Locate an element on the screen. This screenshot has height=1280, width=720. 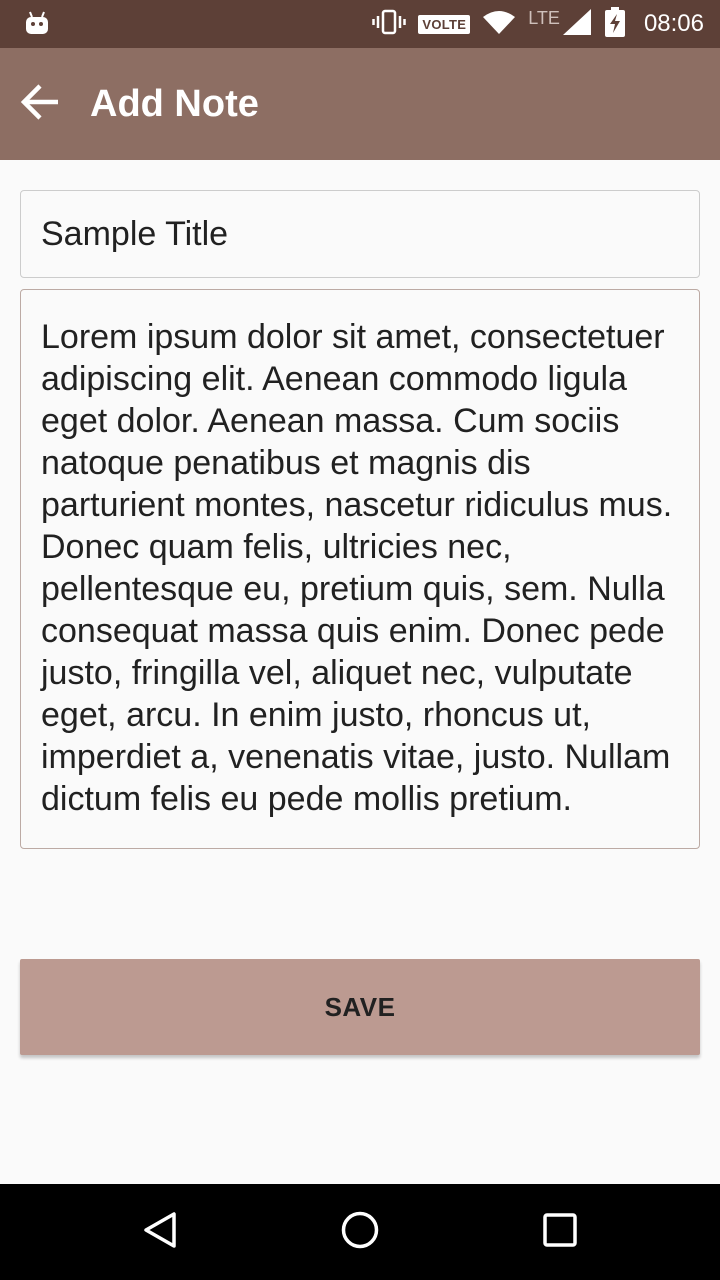
nav-home-button is located at coordinates (360, 1232).